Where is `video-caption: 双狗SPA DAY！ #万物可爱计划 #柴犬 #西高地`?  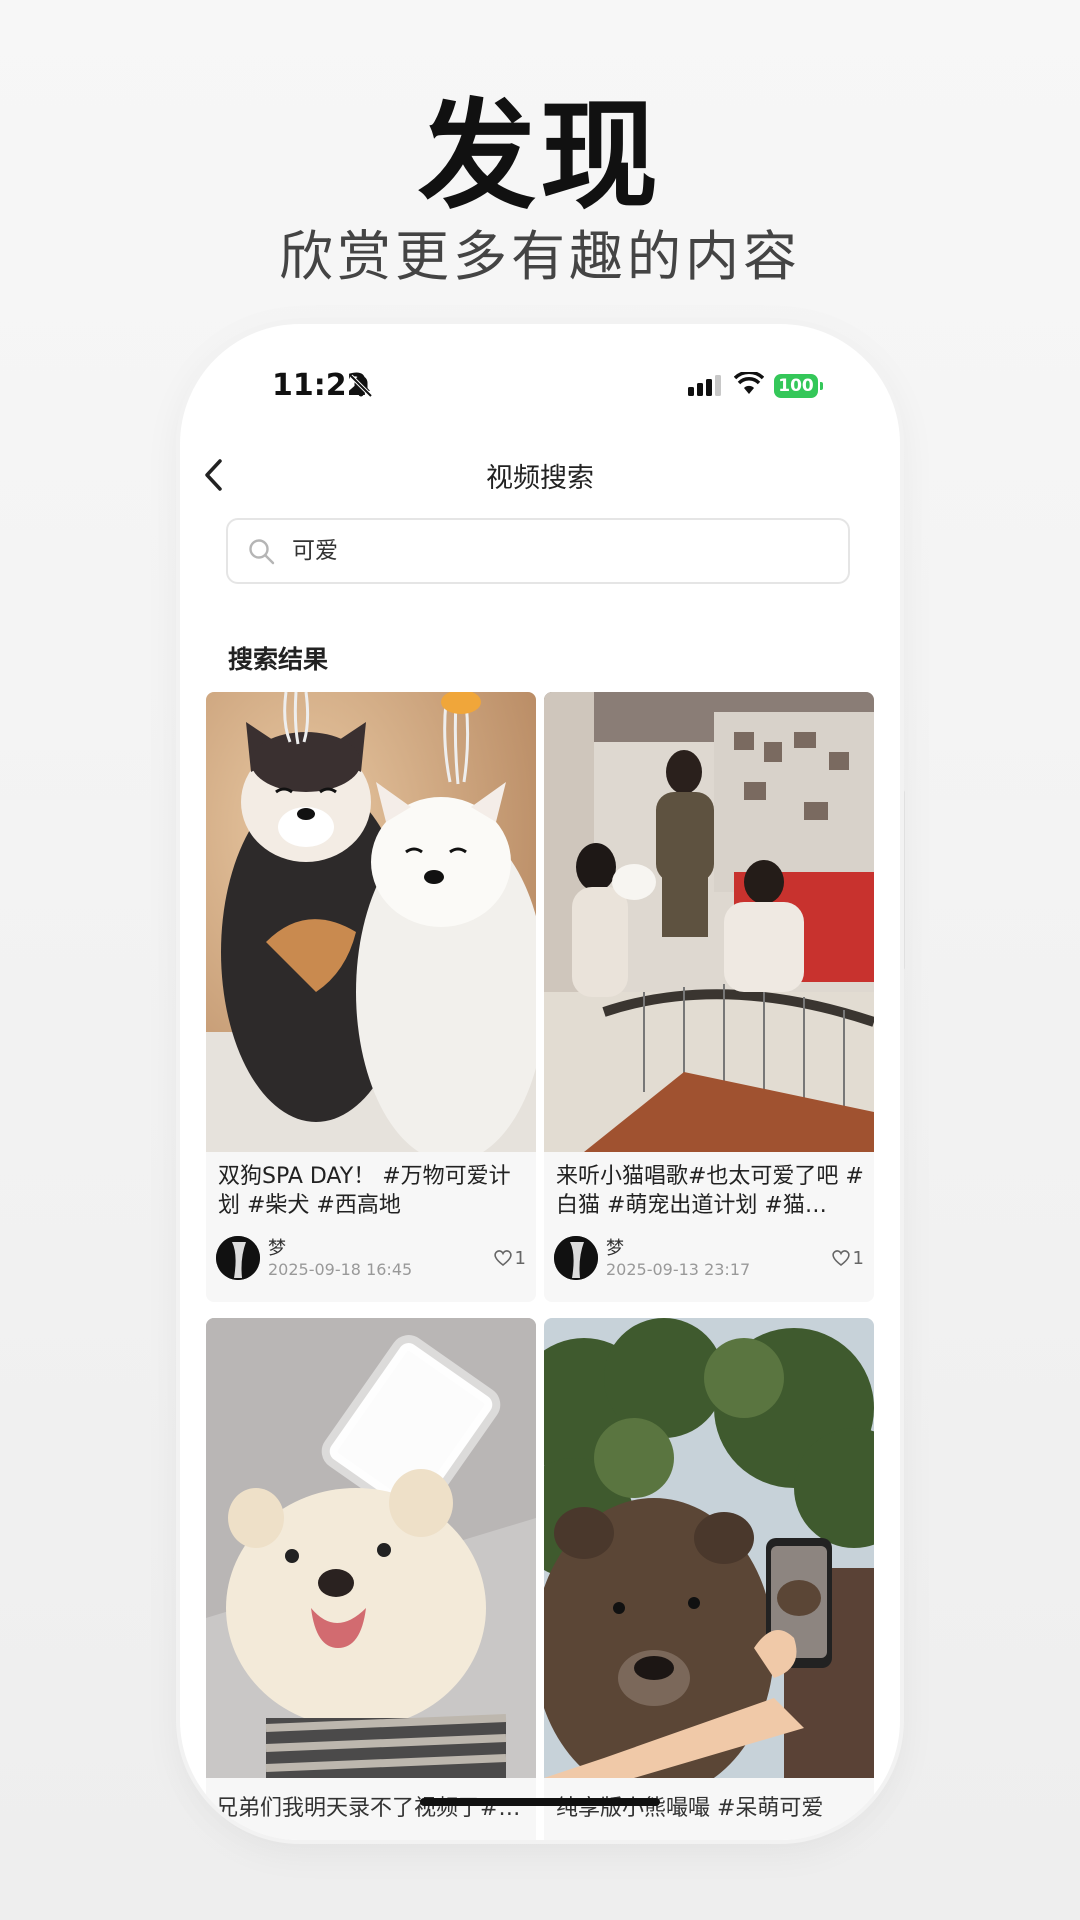 video-caption: 双狗SPA DAY！ #万物可爱计划 #柴犬 #西高地 is located at coordinates (372, 1191).